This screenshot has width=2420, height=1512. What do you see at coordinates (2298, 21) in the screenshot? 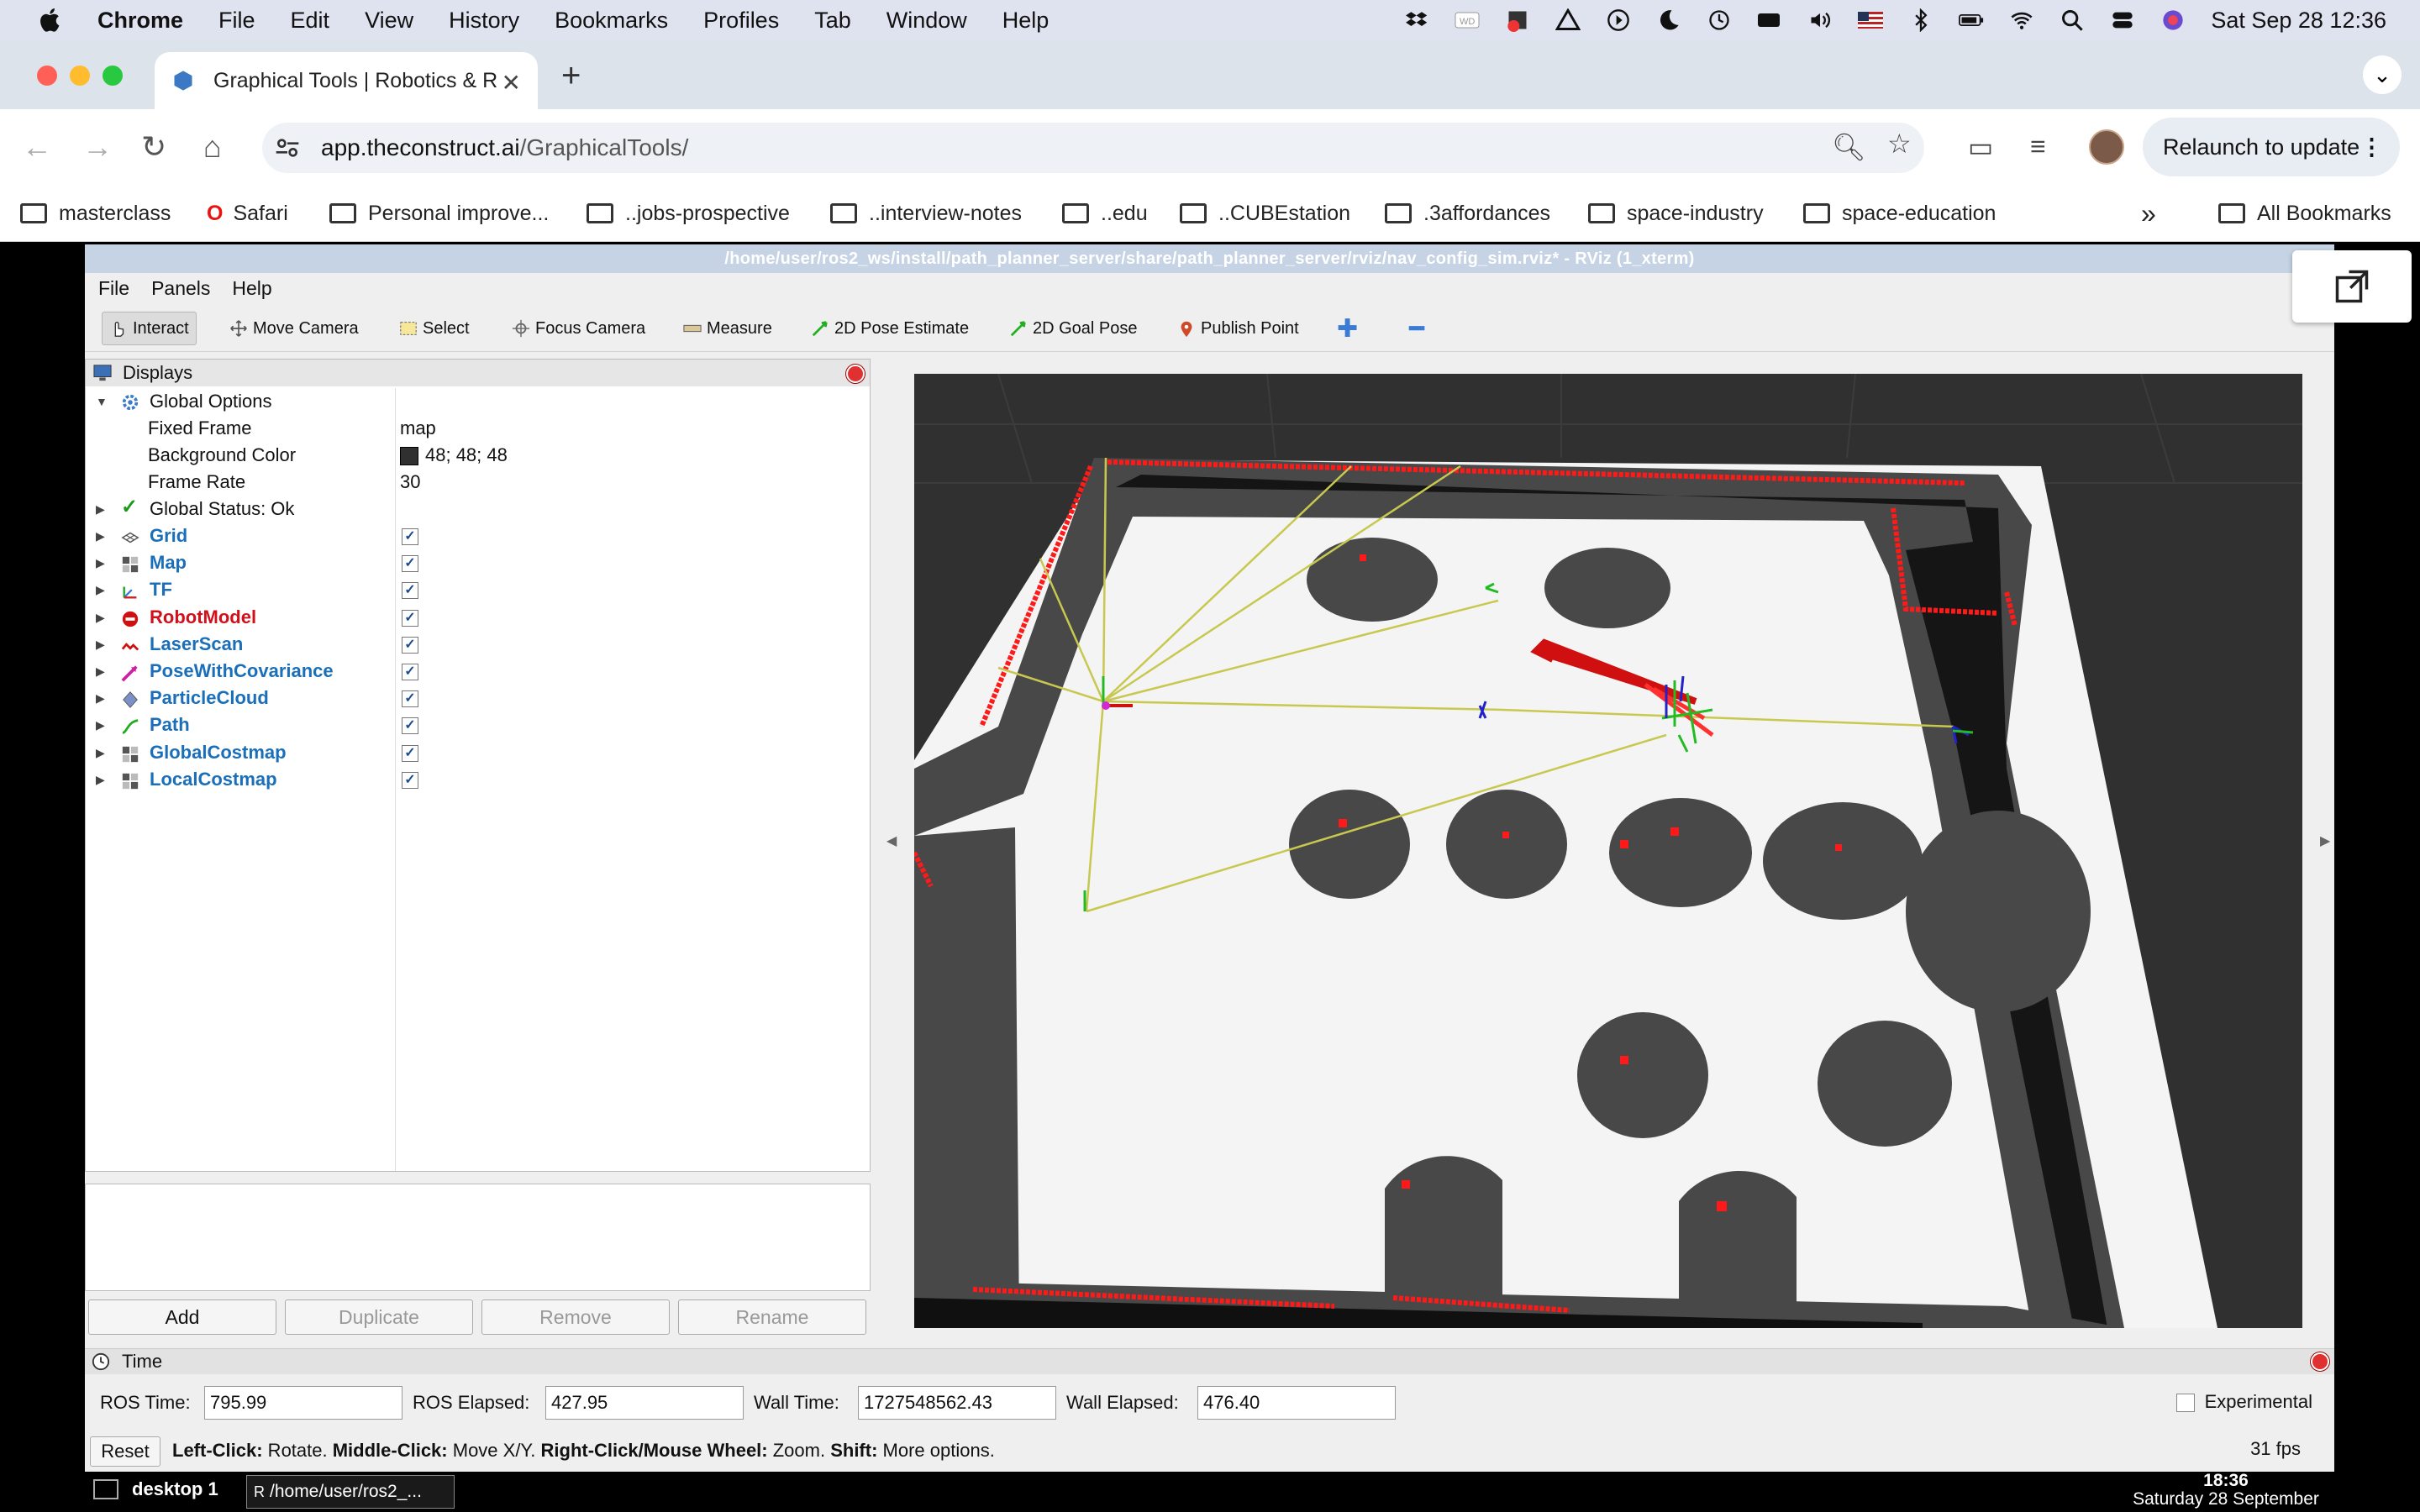
I see `menubar-clock: Sat Sep 28 12:36` at bounding box center [2298, 21].